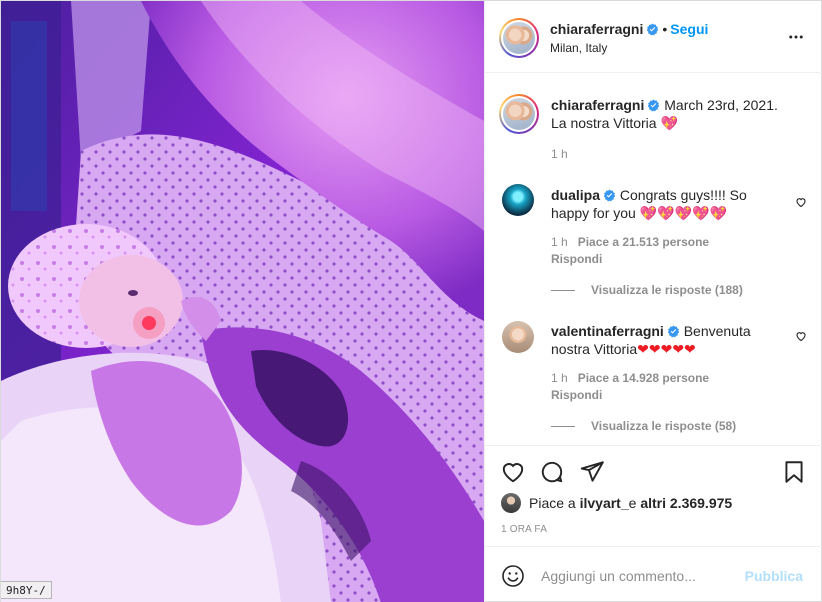  Describe the element at coordinates (524, 529) in the screenshot. I see `post-timestamp: 1 ORA FA` at that location.